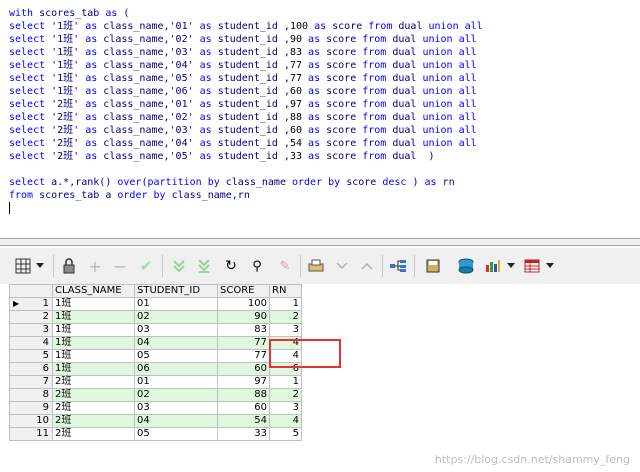  Describe the element at coordinates (120, 266) in the screenshot. I see `delete-record-icon: −` at that location.